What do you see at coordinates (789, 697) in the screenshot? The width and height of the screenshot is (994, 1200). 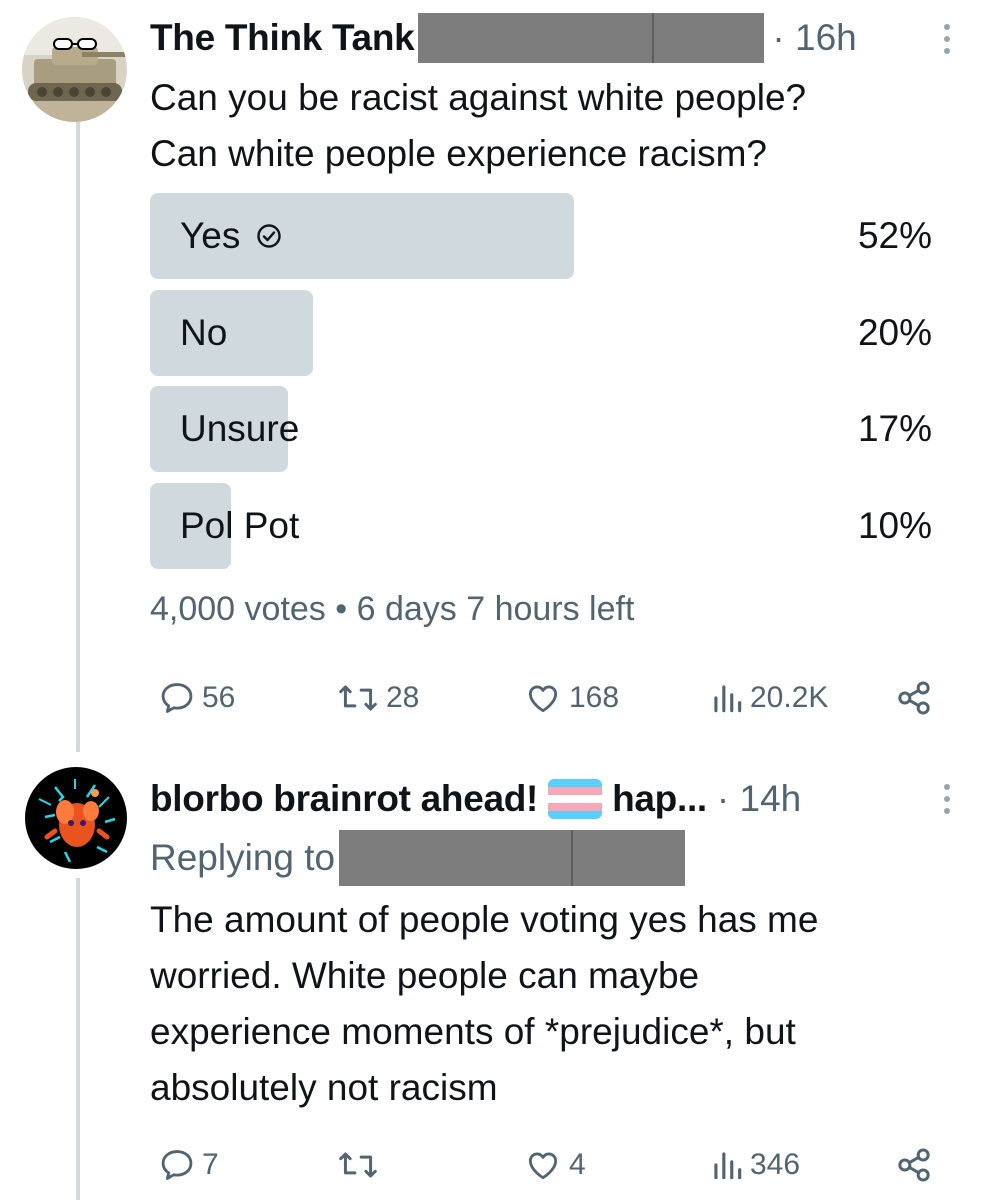 I see `views-count: 20.2K` at bounding box center [789, 697].